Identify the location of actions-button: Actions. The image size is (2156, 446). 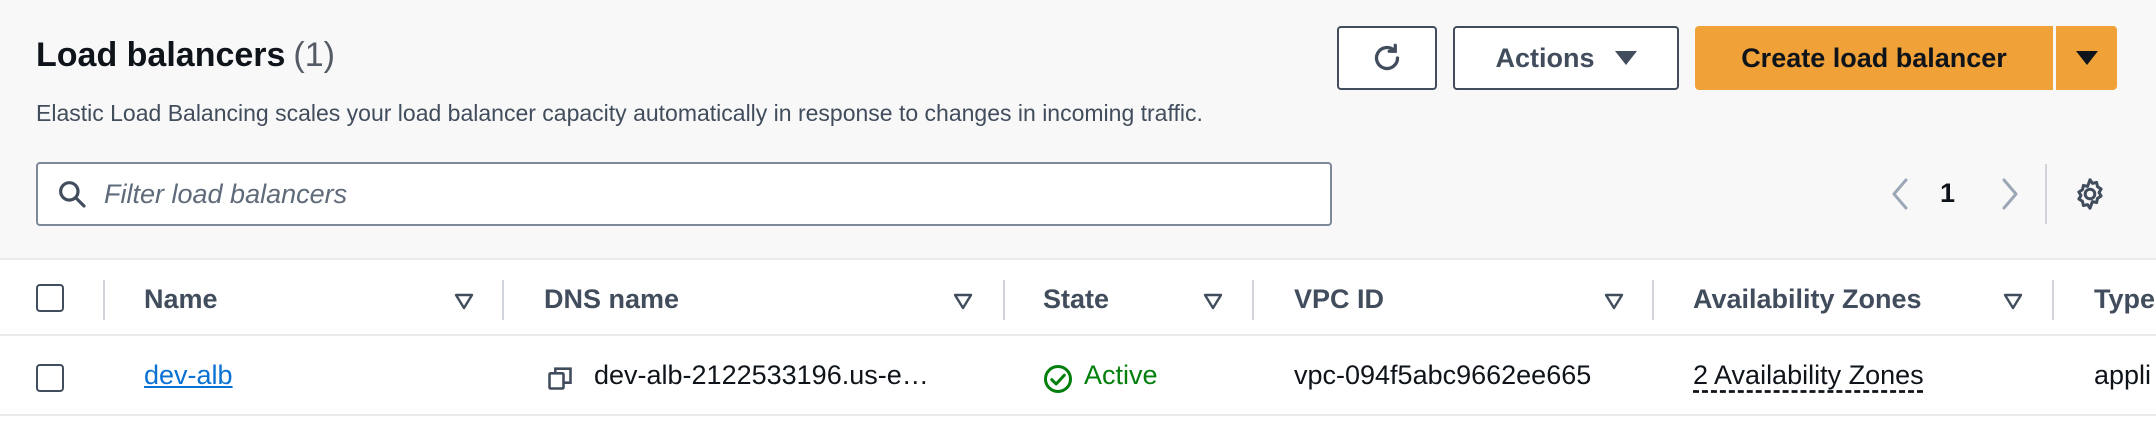
(1566, 58).